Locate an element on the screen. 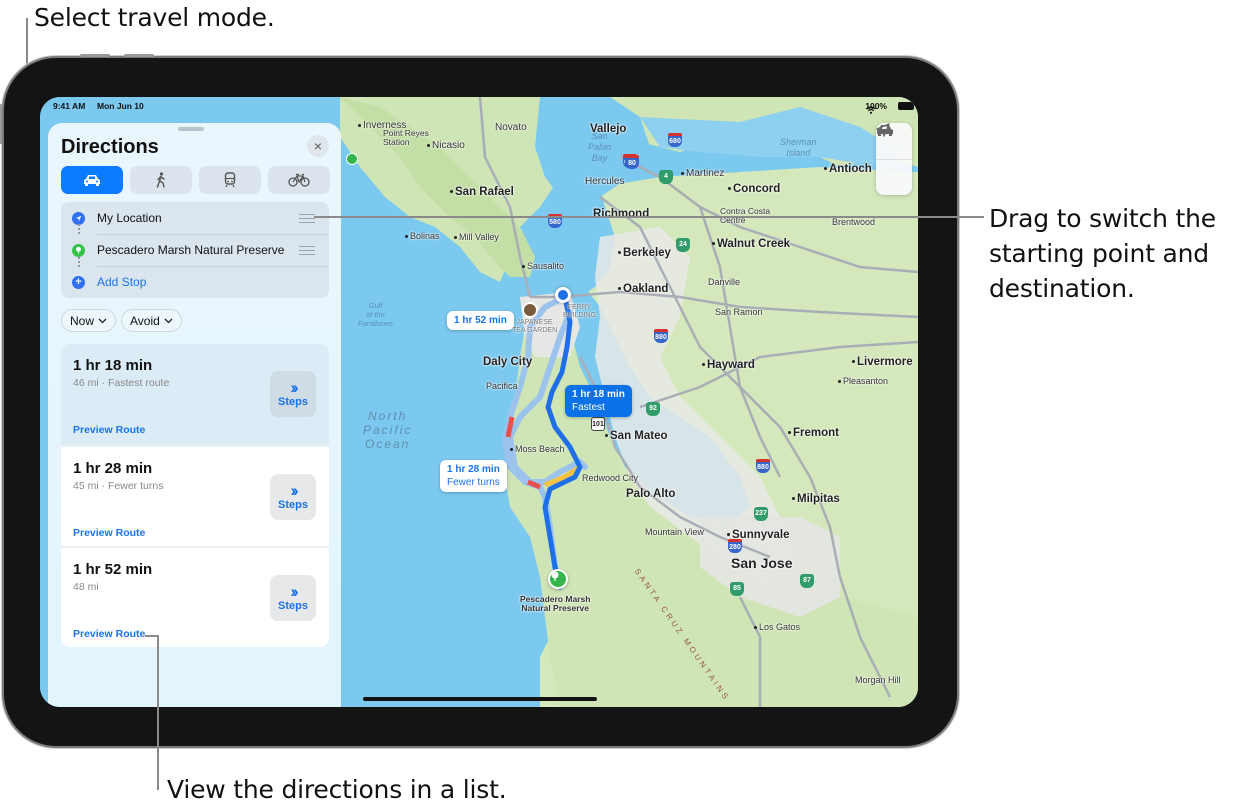  route-time: 1 hr 52 min is located at coordinates (113, 569).